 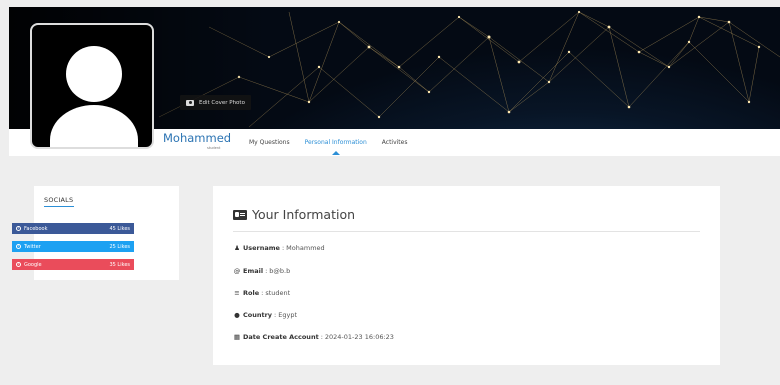 I want to click on social-count: 45 Likes, so click(x=119, y=228).